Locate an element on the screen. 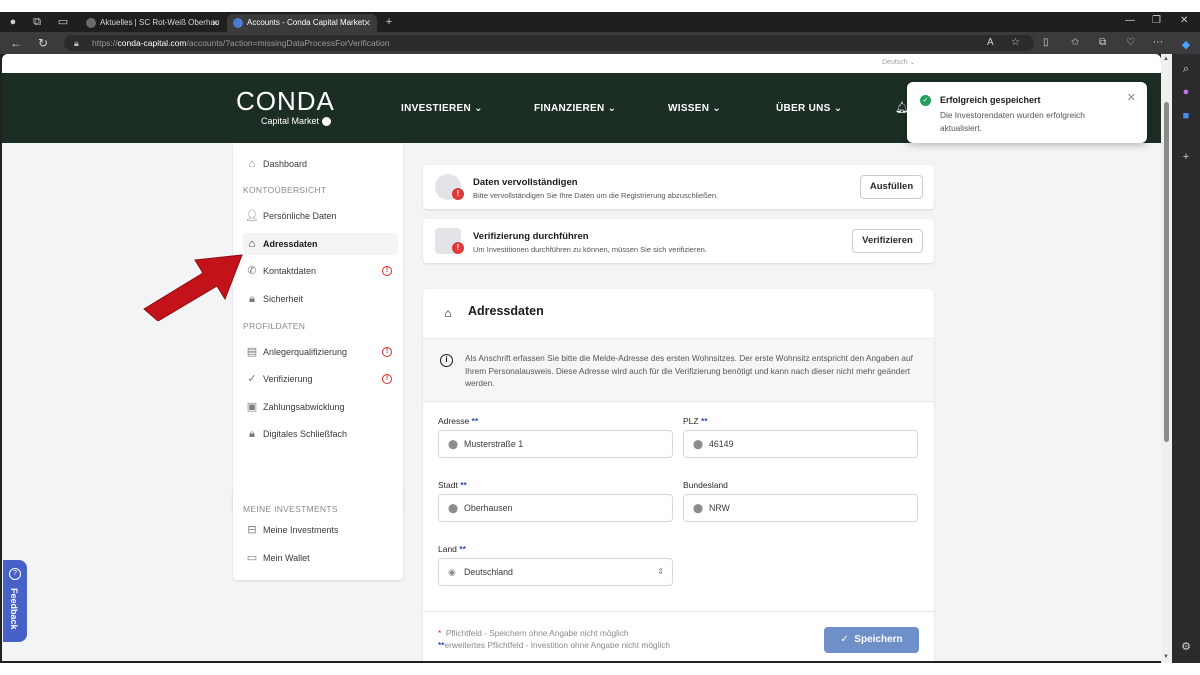 The height and width of the screenshot is (675, 1200). new-tab-icon: + is located at coordinates (389, 22).